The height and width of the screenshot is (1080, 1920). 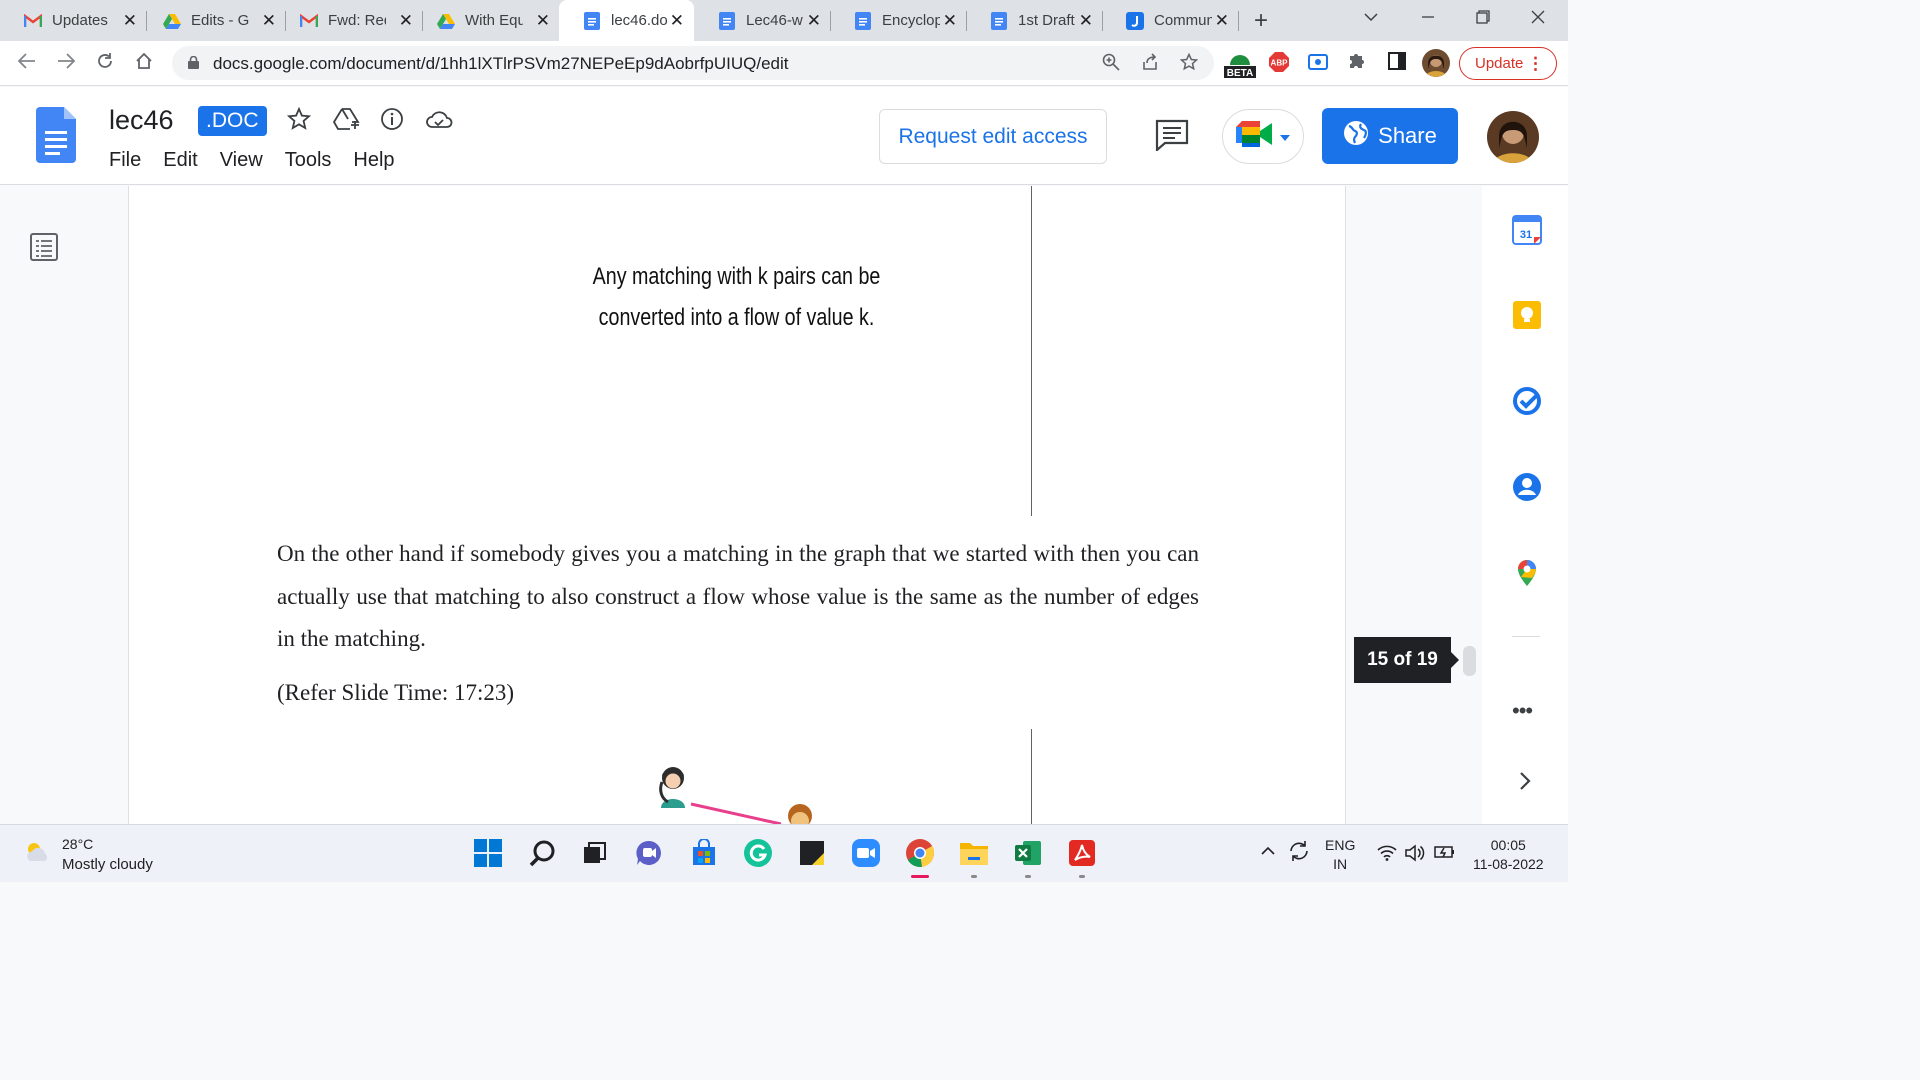 I want to click on minimize-icon, so click(x=1428, y=18).